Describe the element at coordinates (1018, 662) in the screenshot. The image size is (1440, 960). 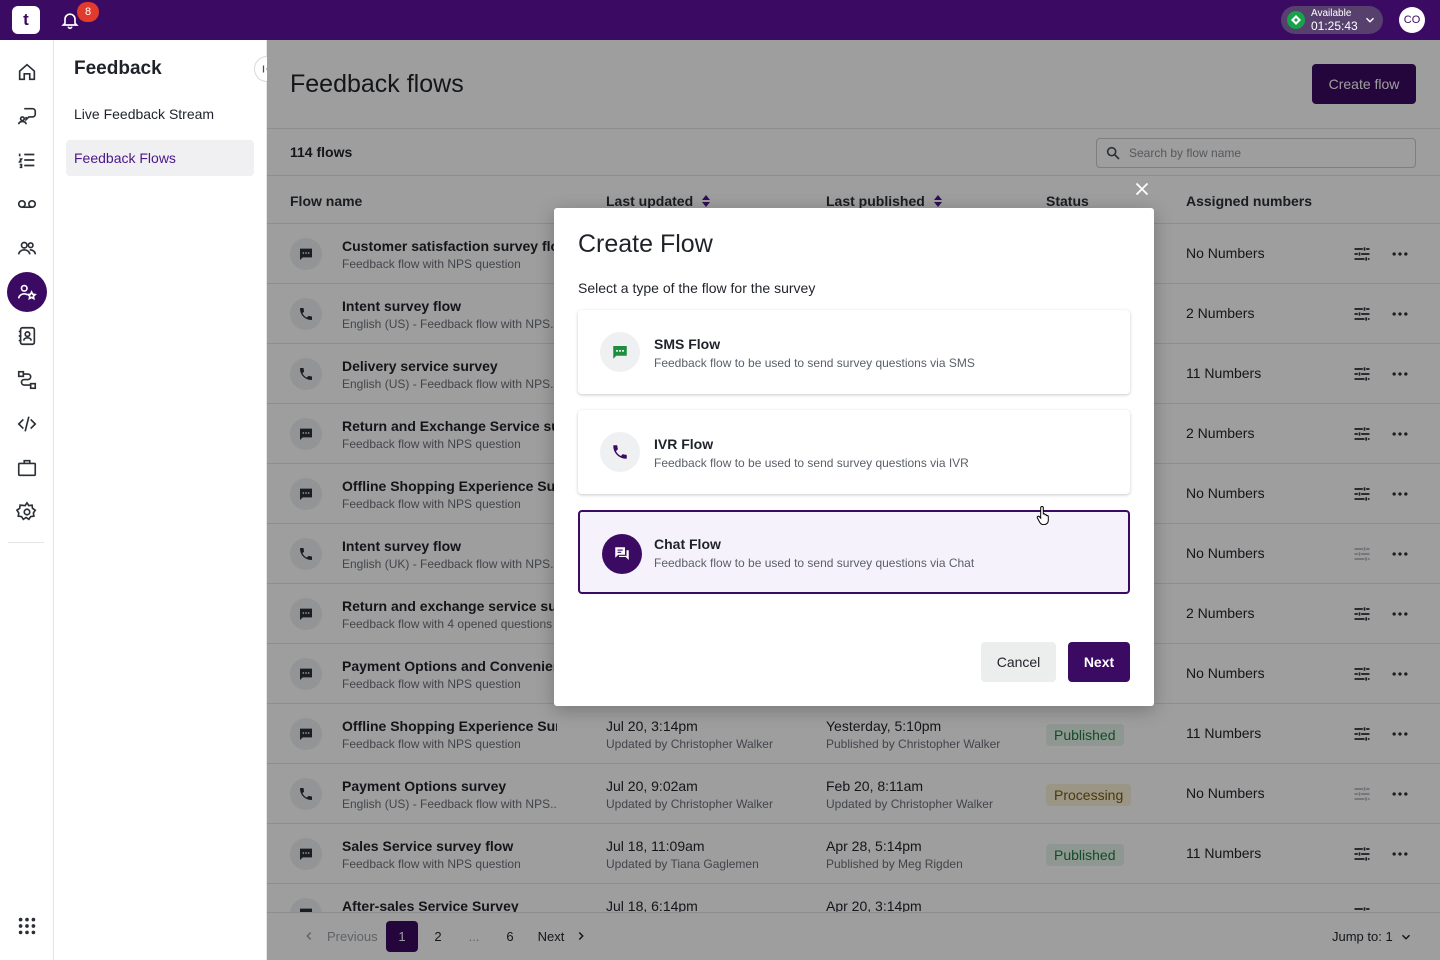
I see `cancel-button: Cancel` at that location.